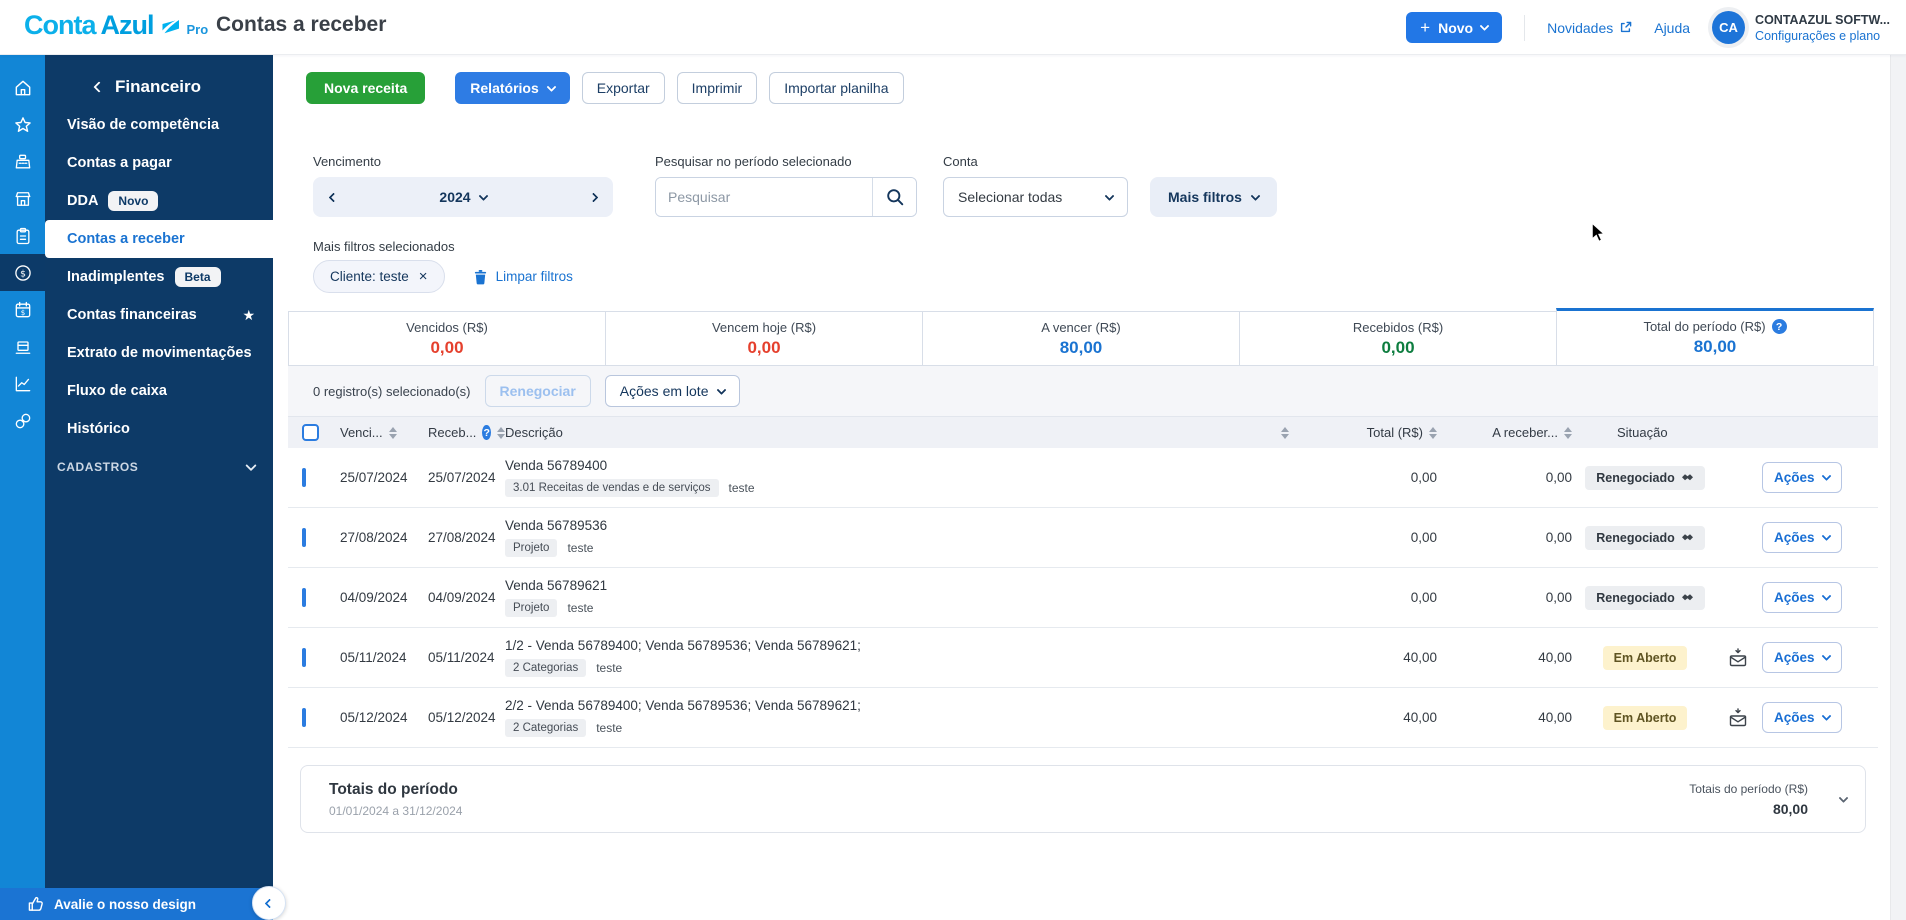 This screenshot has width=1906, height=920. What do you see at coordinates (447, 338) in the screenshot?
I see `summary-card: Vencidos (R$) 0,00` at bounding box center [447, 338].